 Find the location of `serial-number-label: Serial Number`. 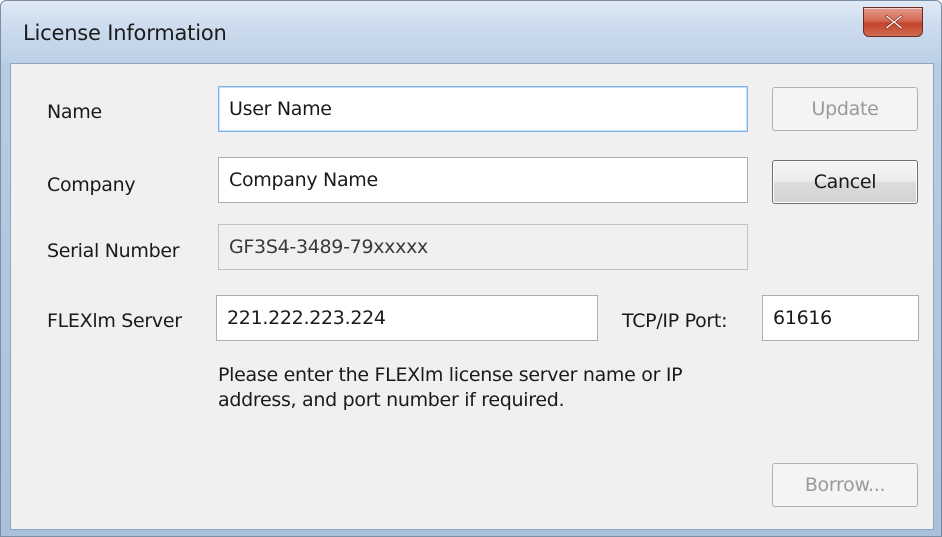

serial-number-label: Serial Number is located at coordinates (113, 251).